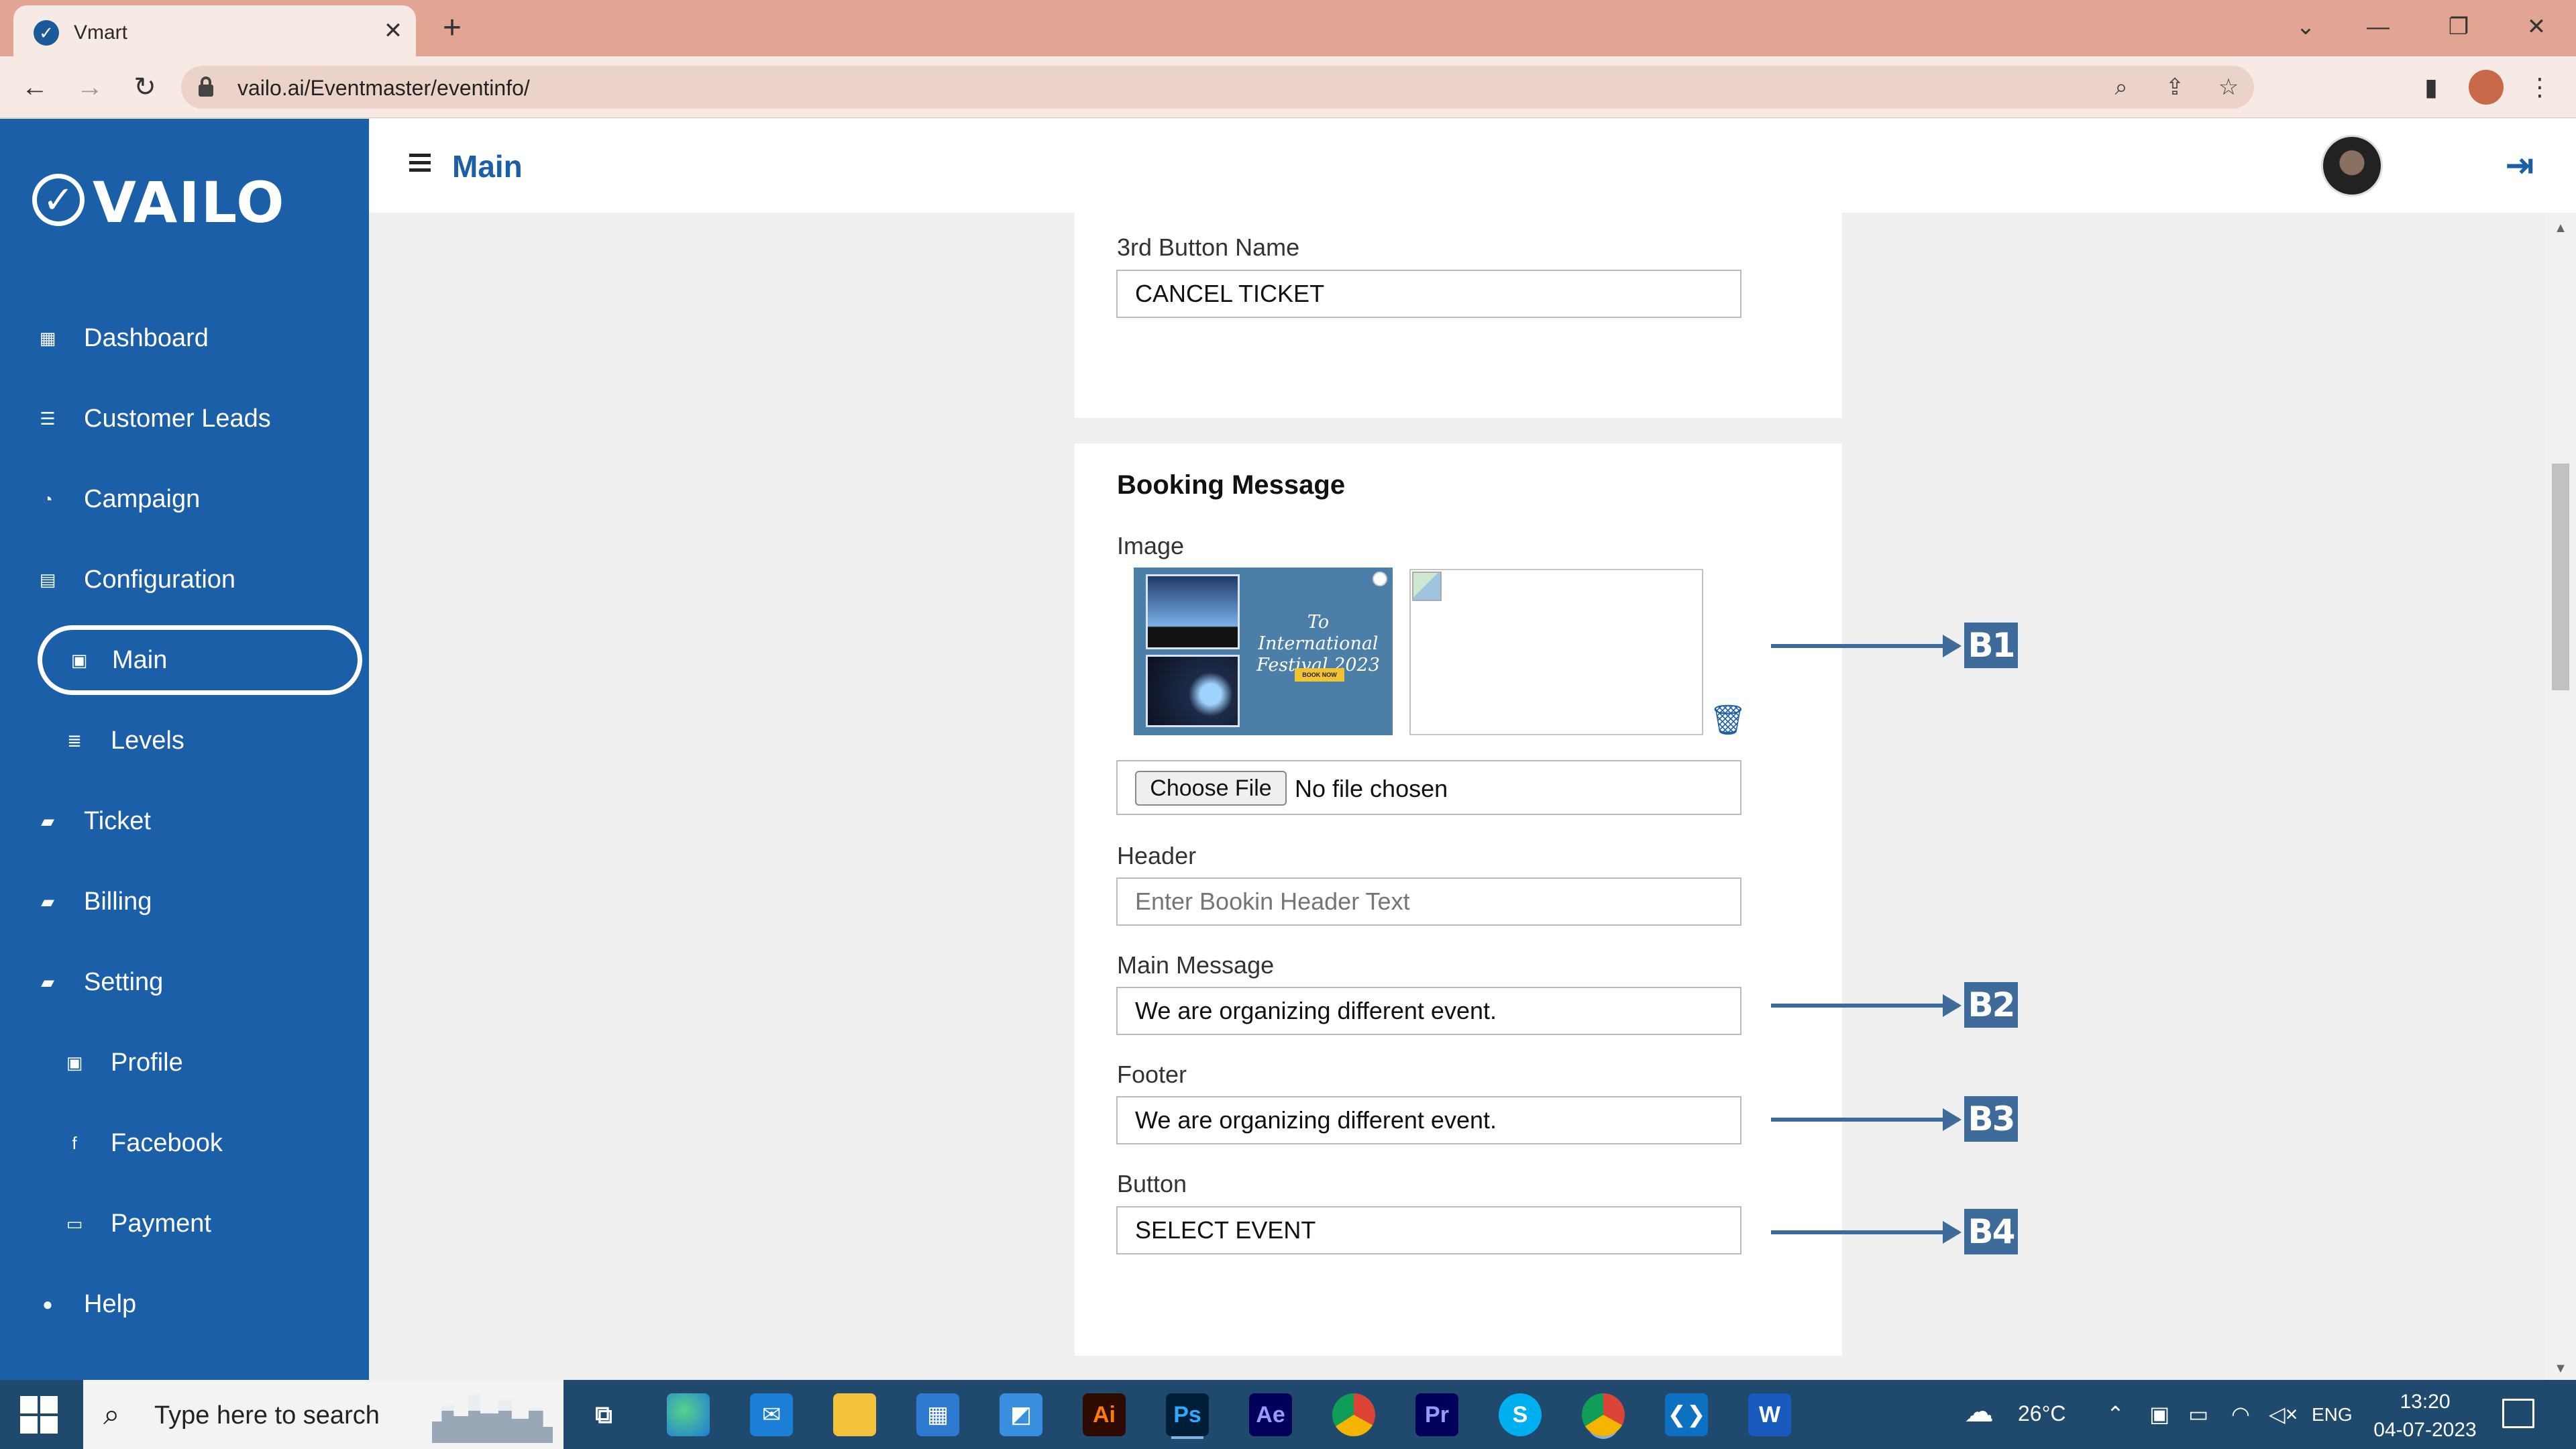  I want to click on weather-cloud-icon: ☁, so click(1979, 1412).